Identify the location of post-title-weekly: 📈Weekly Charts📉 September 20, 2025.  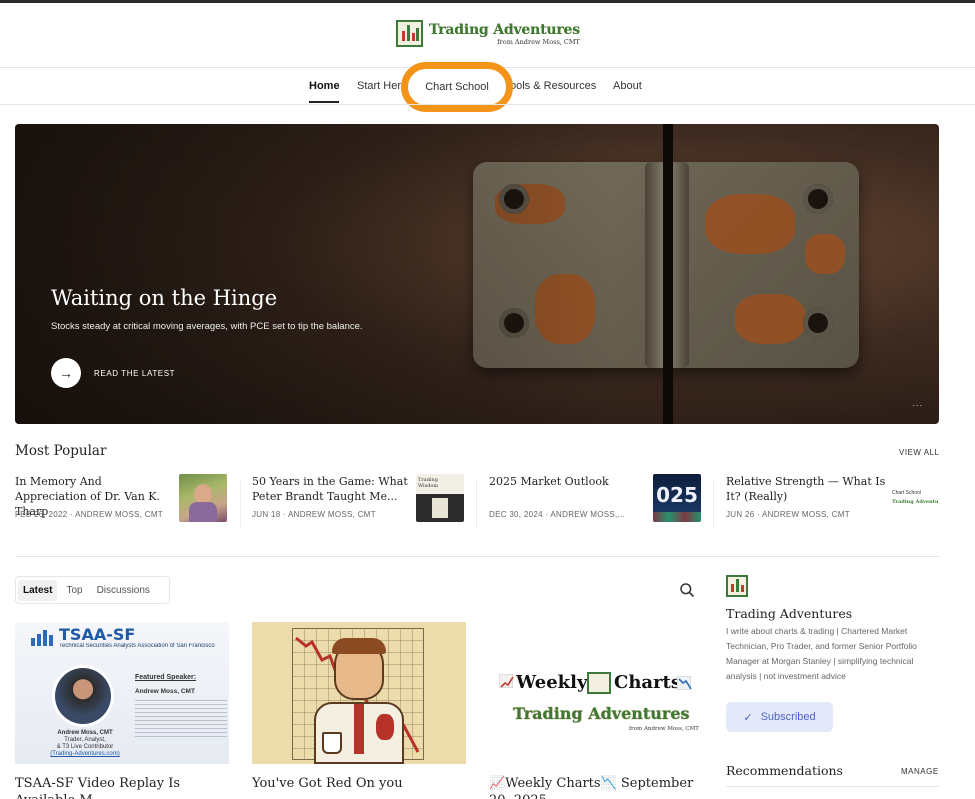
(596, 787).